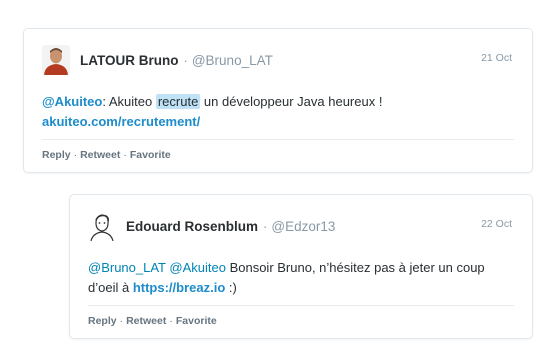  I want to click on text-segment: :), so click(231, 287).